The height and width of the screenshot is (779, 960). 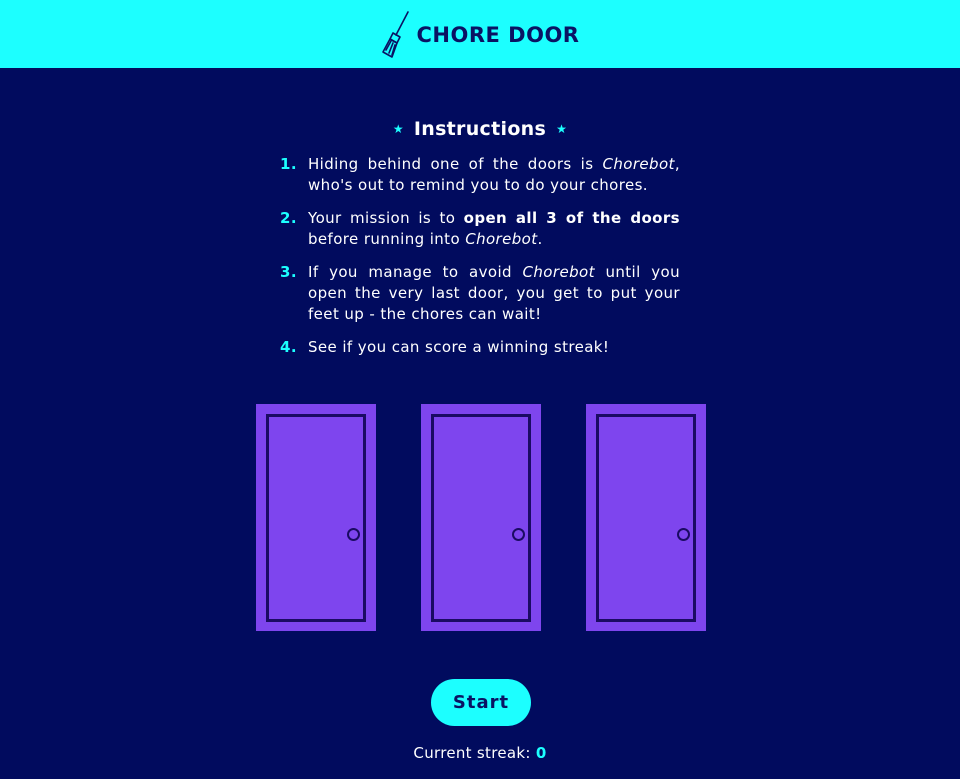 I want to click on instructions-title: Instructions, so click(x=480, y=129).